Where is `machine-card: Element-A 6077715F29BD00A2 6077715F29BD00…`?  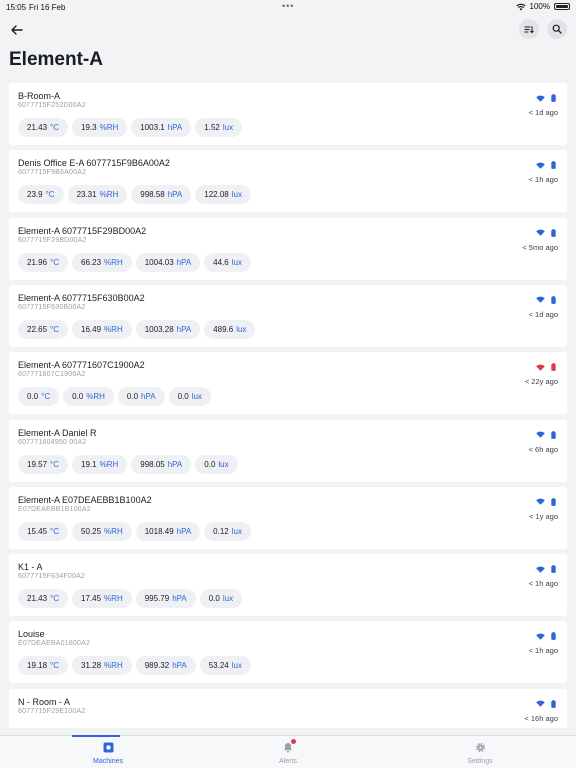 machine-card: Element-A 6077715F29BD00A2 6077715F29BD00… is located at coordinates (288, 248).